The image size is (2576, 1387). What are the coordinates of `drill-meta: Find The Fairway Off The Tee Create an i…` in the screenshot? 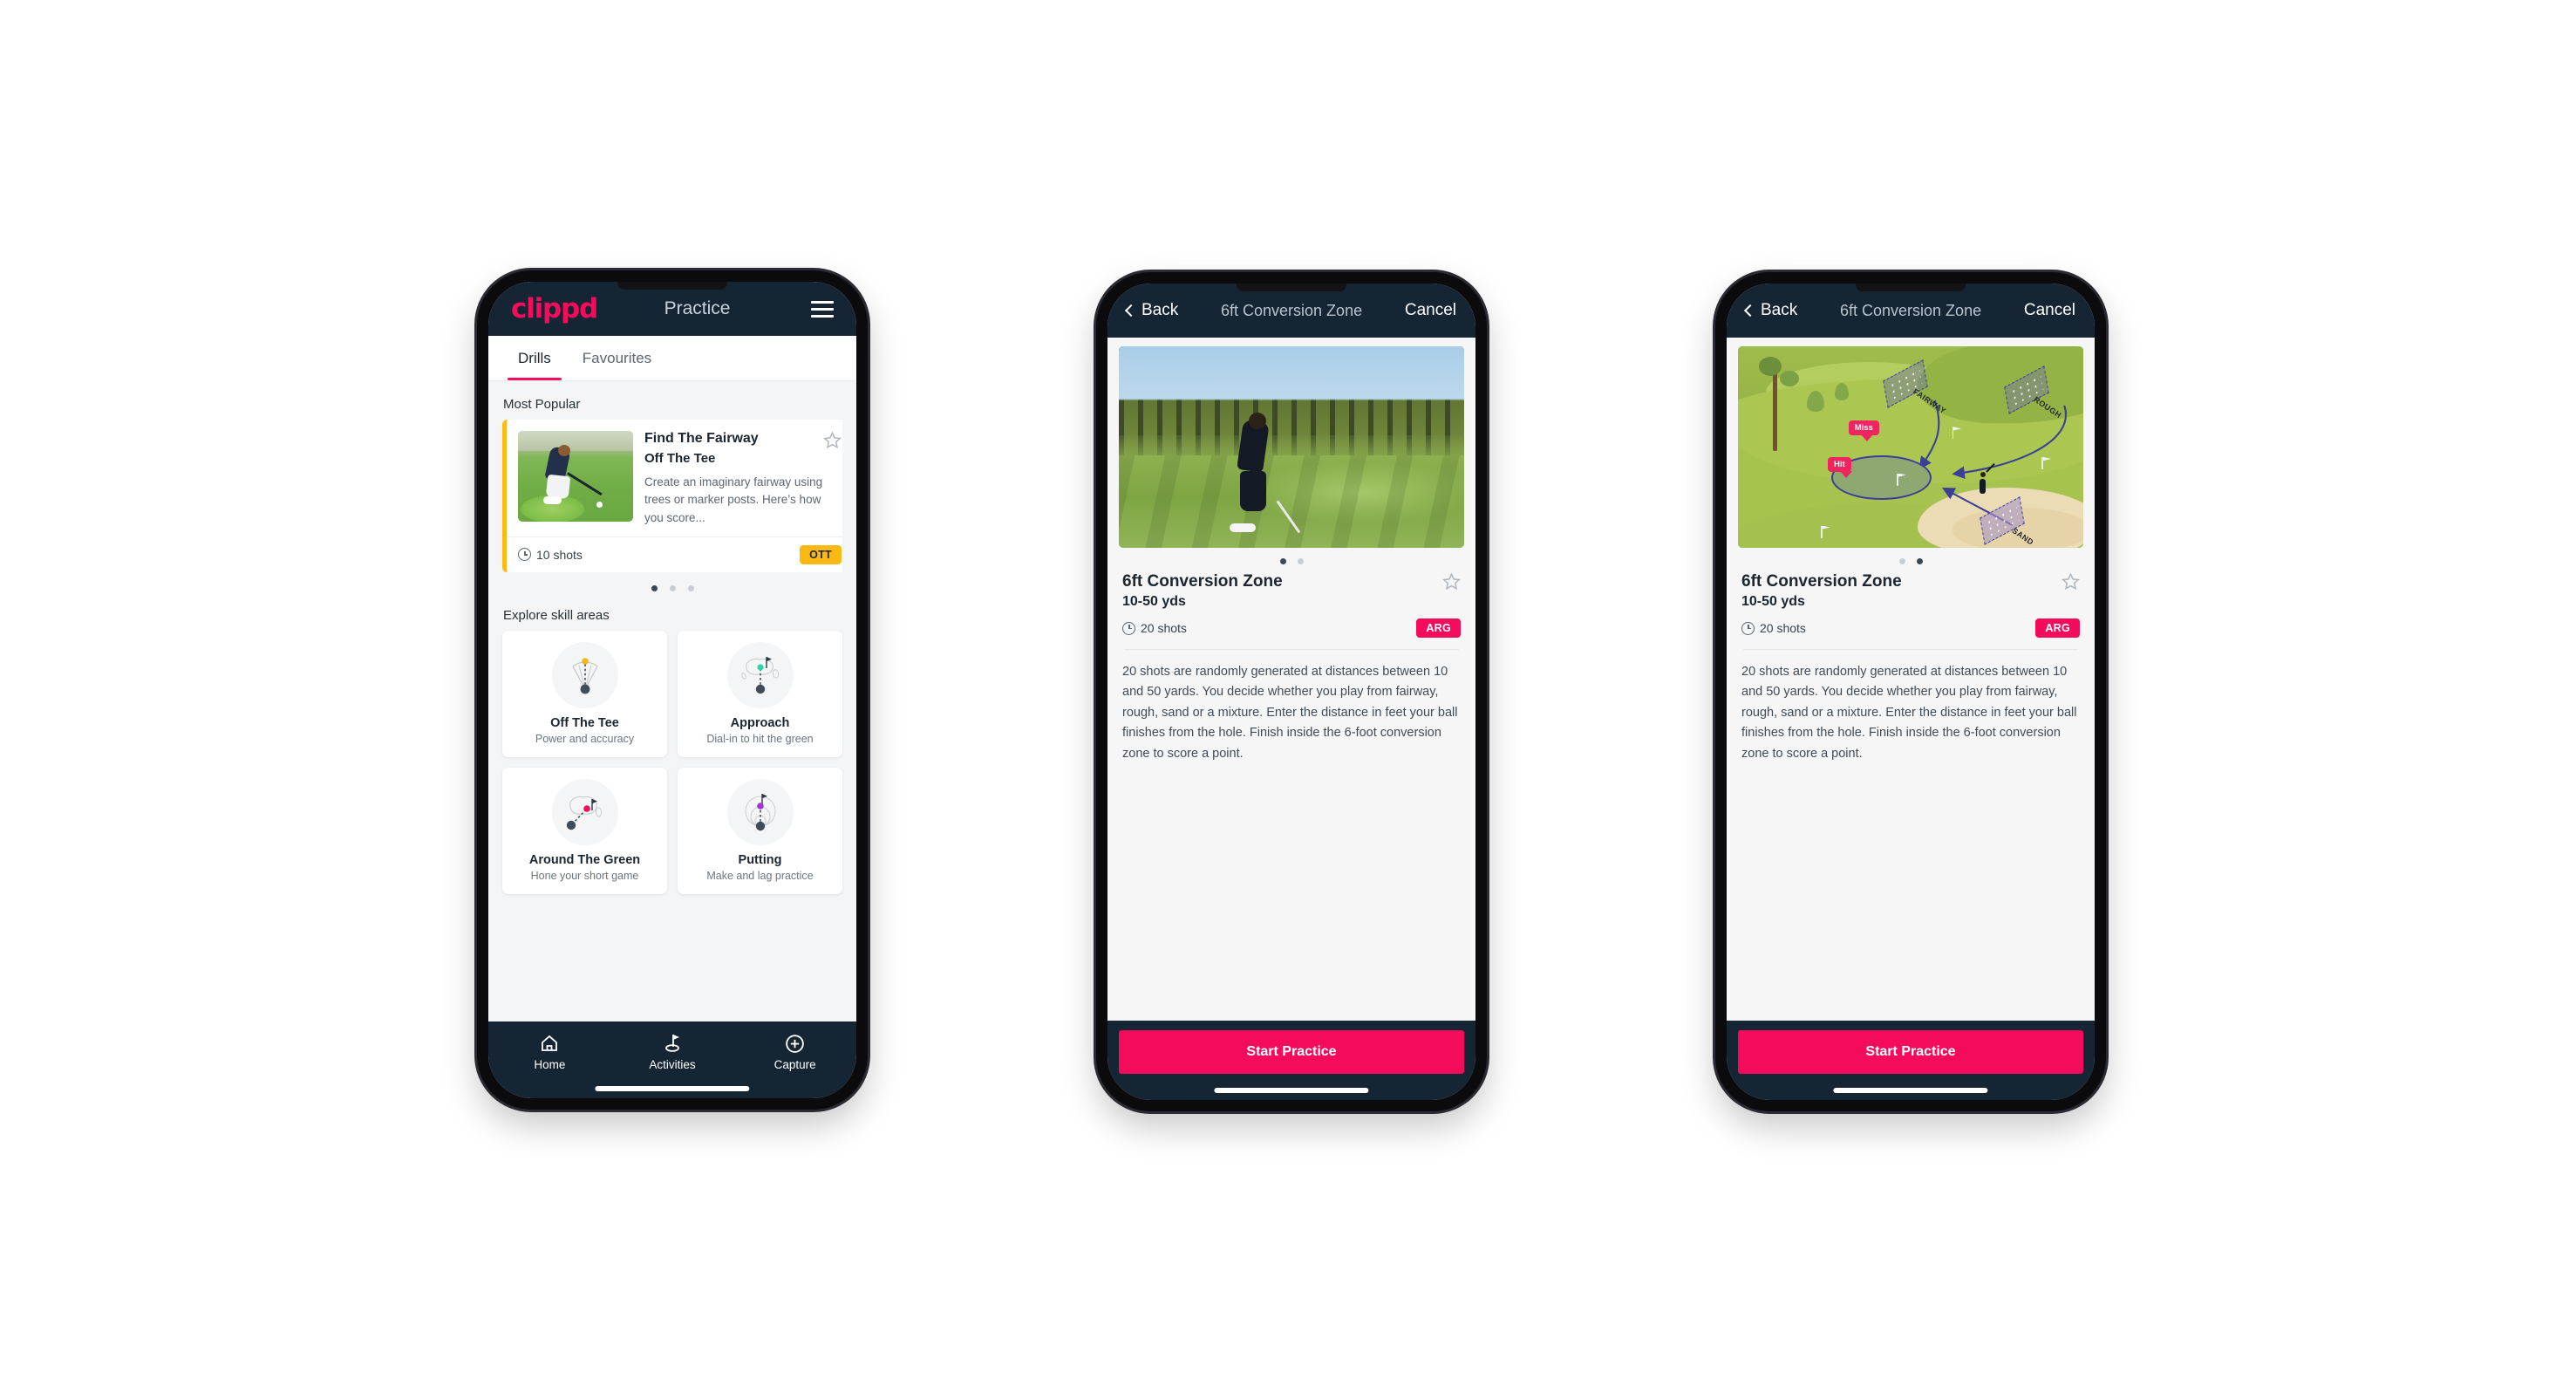 It's located at (743, 479).